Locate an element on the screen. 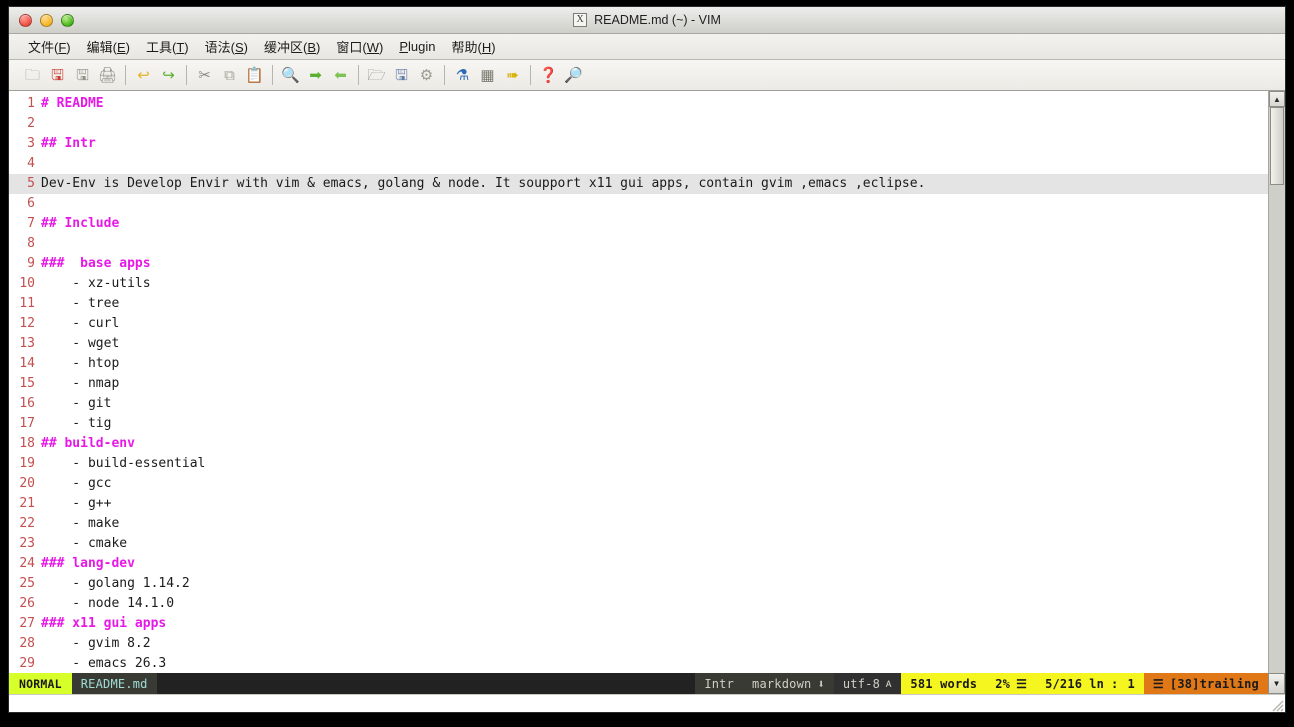 The image size is (1294, 727). line-number: 1 is located at coordinates (31, 103).